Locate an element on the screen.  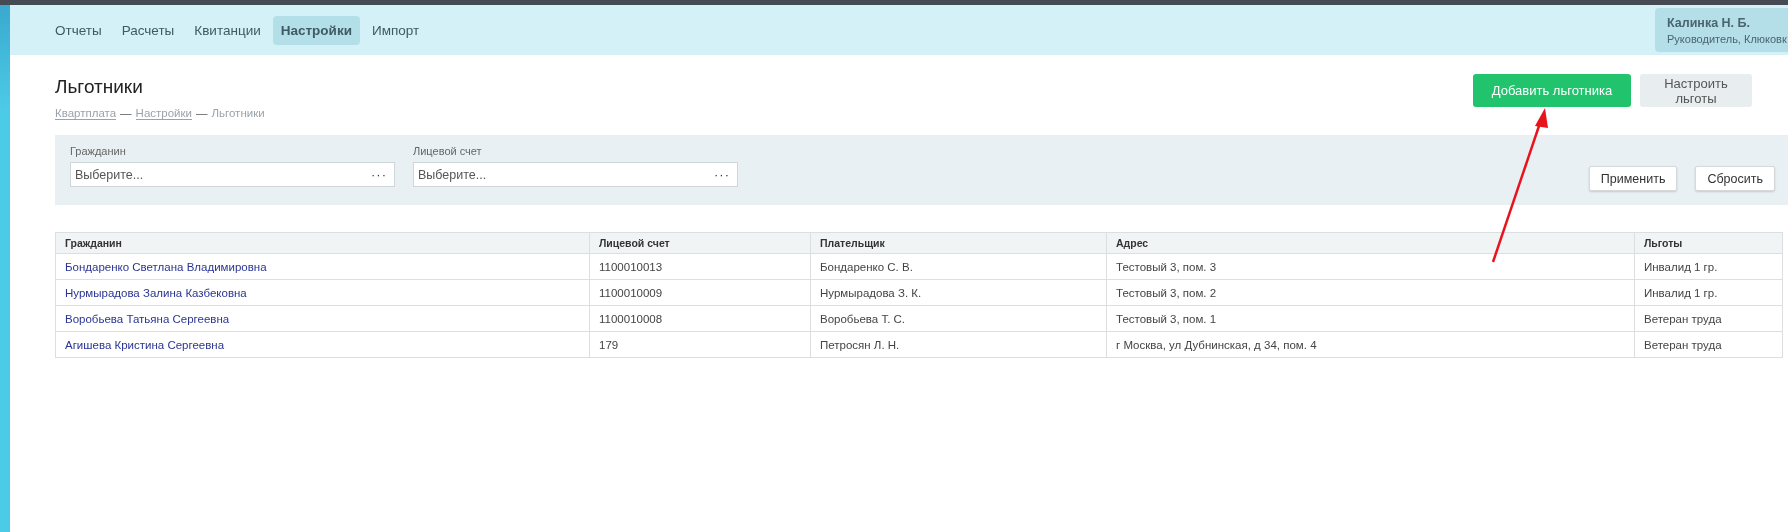
nav-tab: Отчеты is located at coordinates (78, 30).